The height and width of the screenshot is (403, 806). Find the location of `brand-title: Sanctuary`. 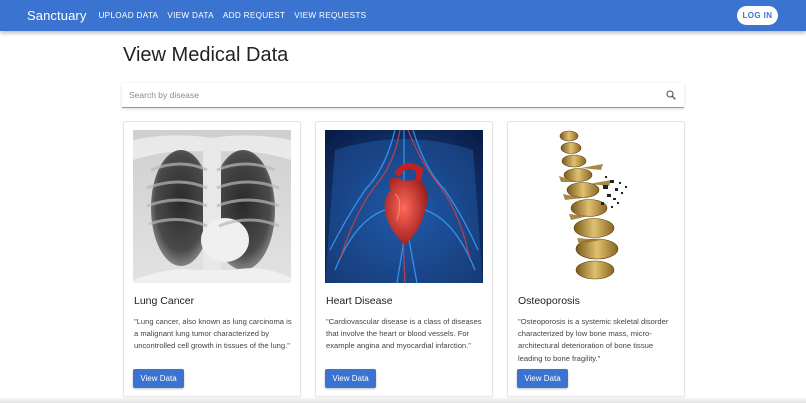

brand-title: Sanctuary is located at coordinates (56, 15).